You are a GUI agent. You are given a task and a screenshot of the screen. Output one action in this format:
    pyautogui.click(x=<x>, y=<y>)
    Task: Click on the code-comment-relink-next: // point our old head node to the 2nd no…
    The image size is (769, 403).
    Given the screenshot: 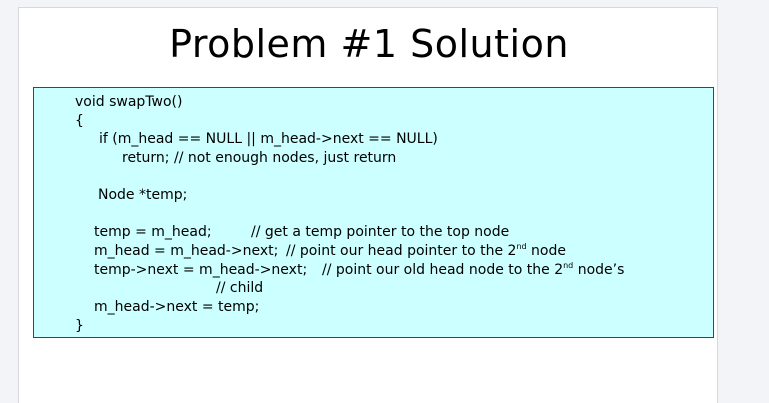 What is the action you would take?
    pyautogui.click(x=473, y=270)
    